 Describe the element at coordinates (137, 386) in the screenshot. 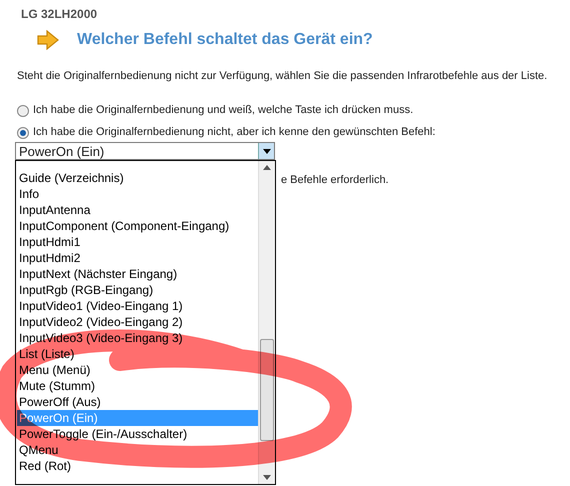

I see `dropdown-option: Mute (Stumm)` at that location.